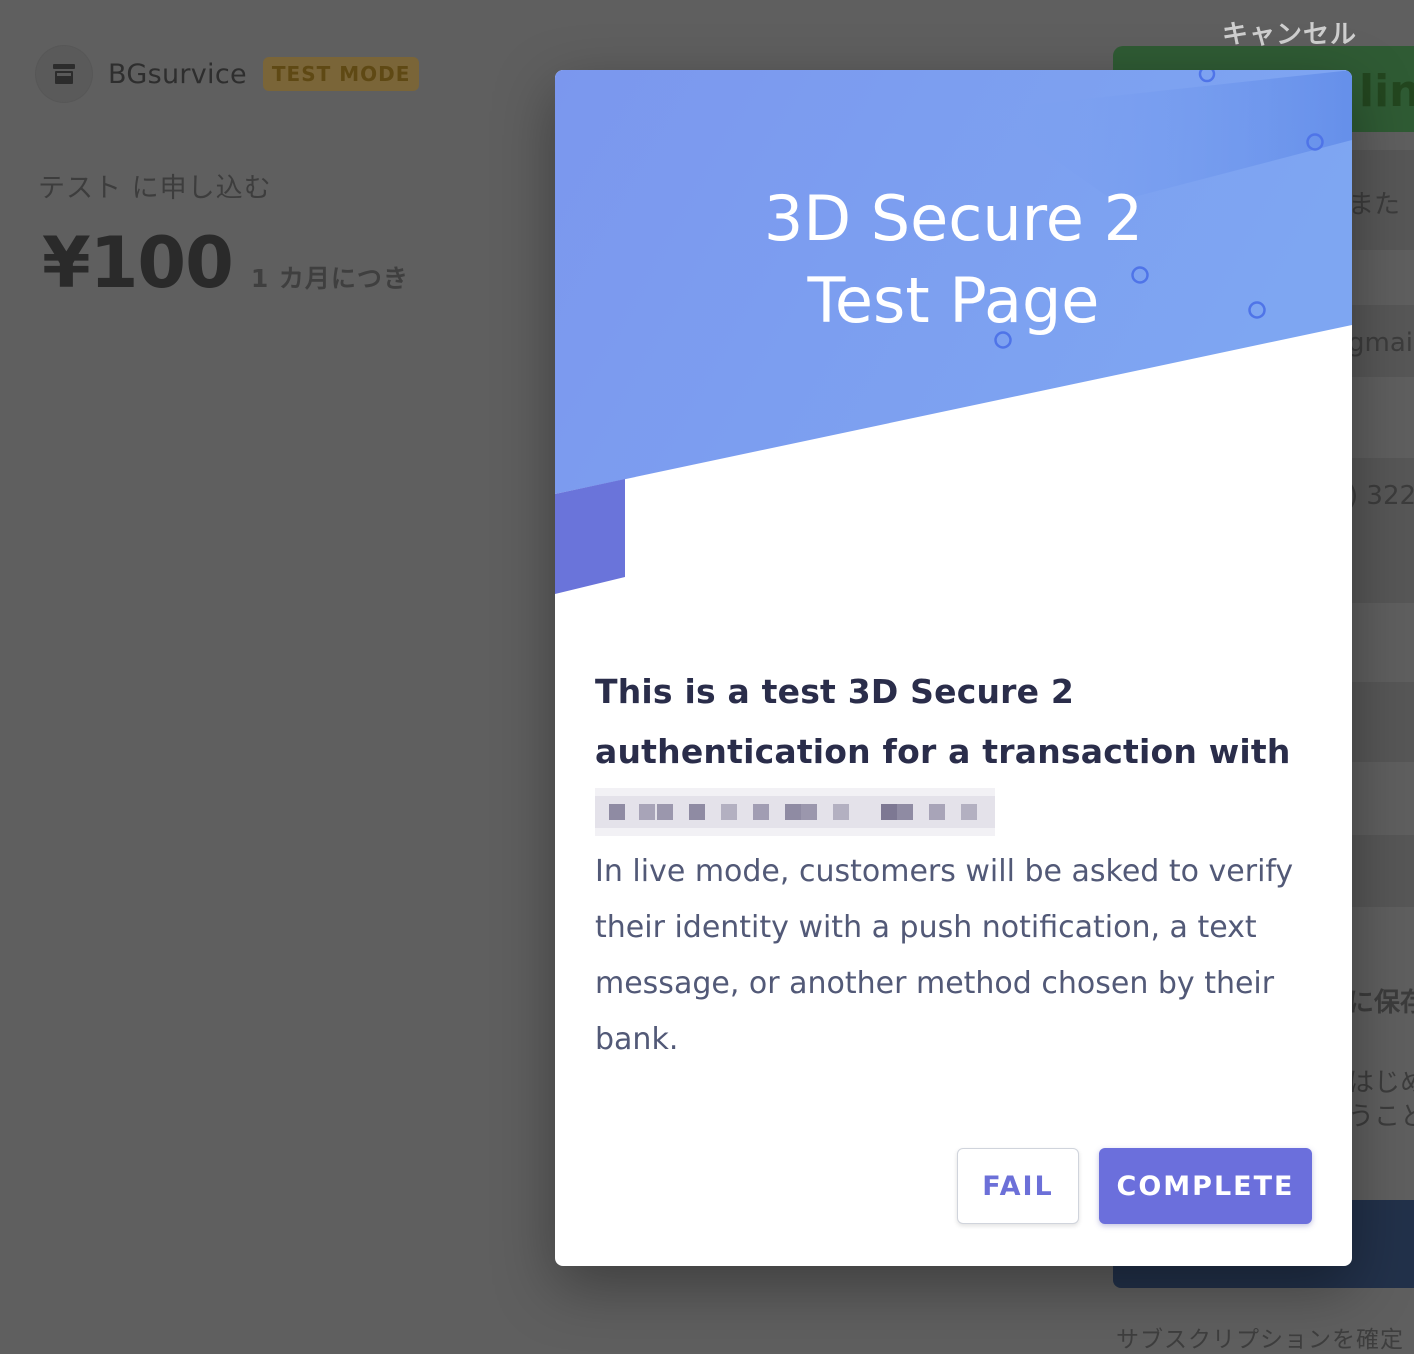 The width and height of the screenshot is (1414, 1354). I want to click on fail-button: FAIL, so click(1018, 1186).